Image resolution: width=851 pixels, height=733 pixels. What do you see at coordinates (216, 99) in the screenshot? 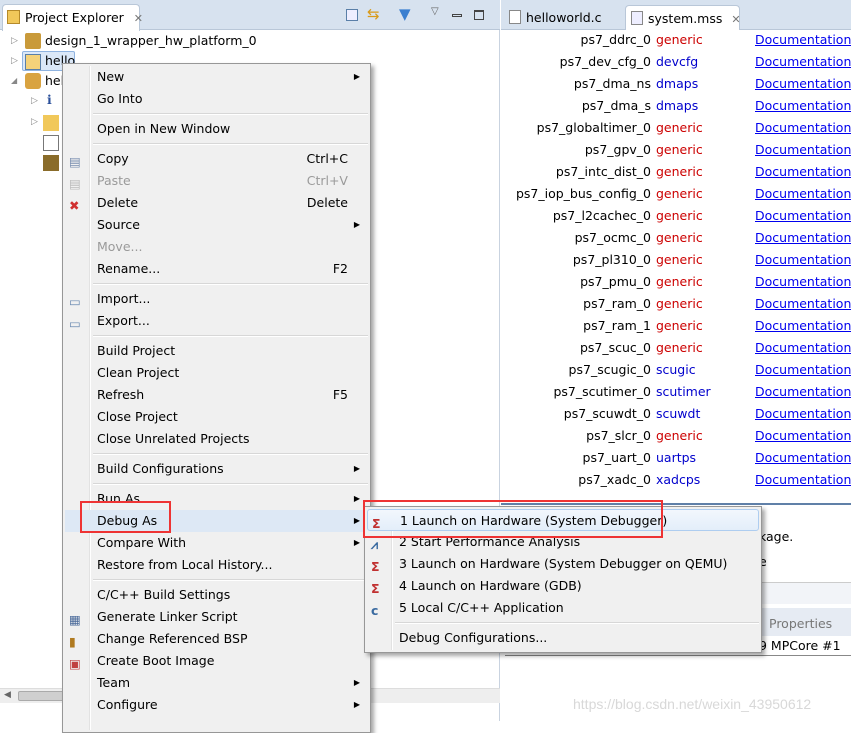
I see `menu-item-go-into: Go Into` at bounding box center [216, 99].